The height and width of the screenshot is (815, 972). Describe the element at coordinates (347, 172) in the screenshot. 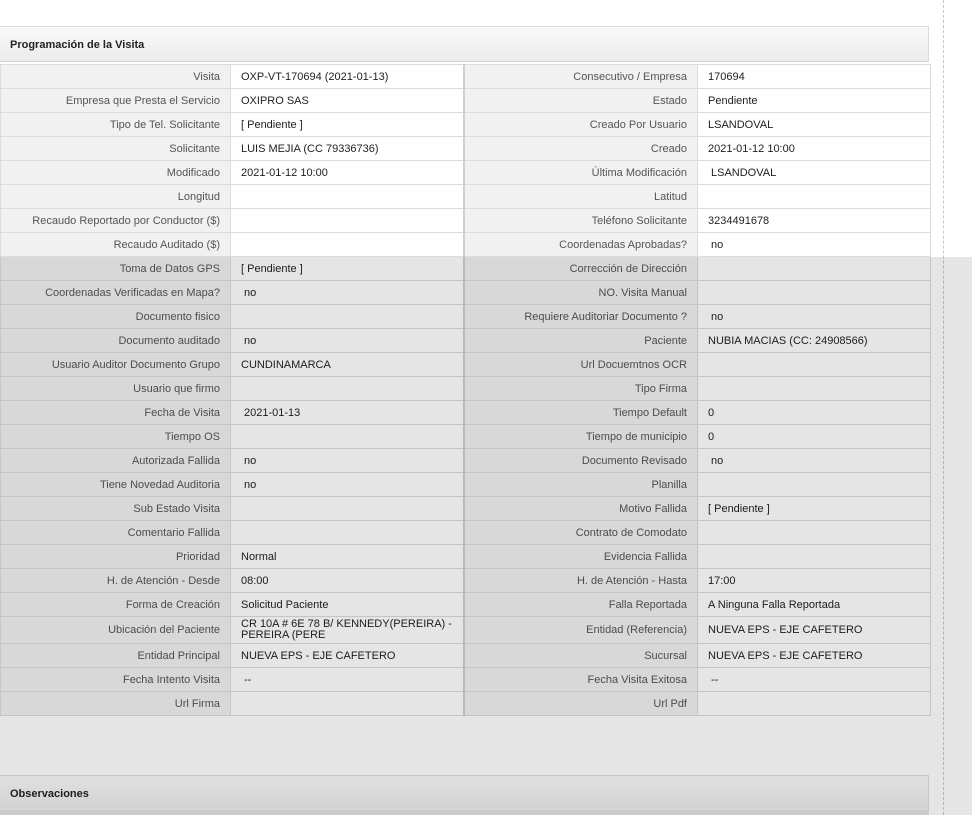

I see `field-value: 2021-01-12 10:00` at that location.